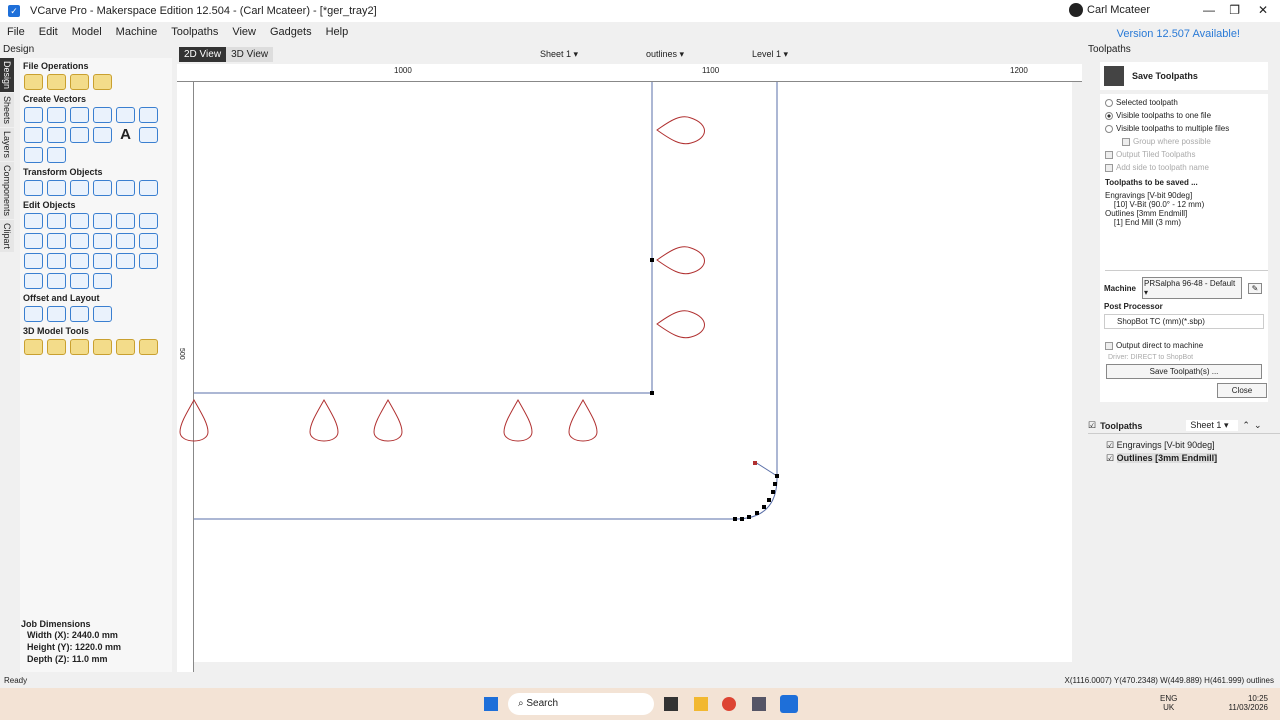 The width and height of the screenshot is (1280, 720). I want to click on add-side-checkbox: Add side to toolpath name, so click(1186, 167).